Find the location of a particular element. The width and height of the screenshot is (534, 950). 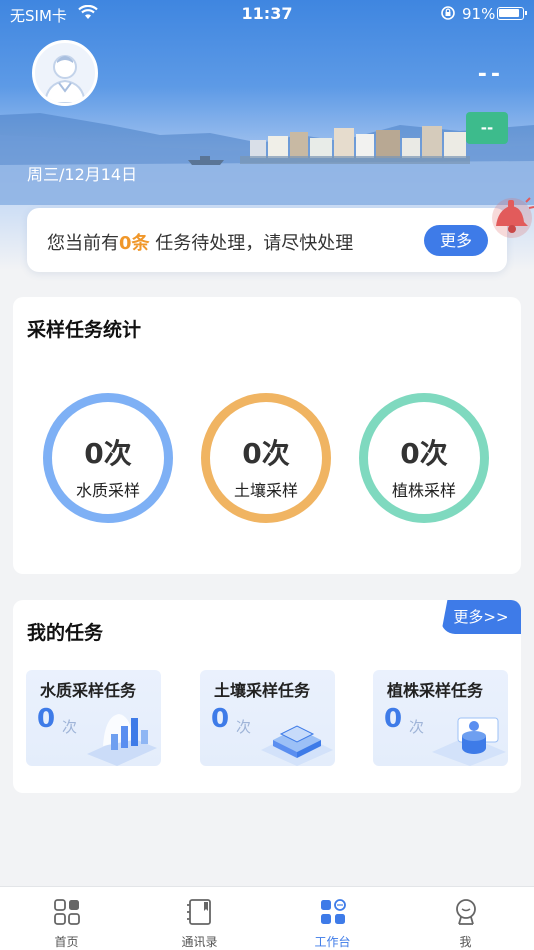

workbench-icon is located at coordinates (333, 911).